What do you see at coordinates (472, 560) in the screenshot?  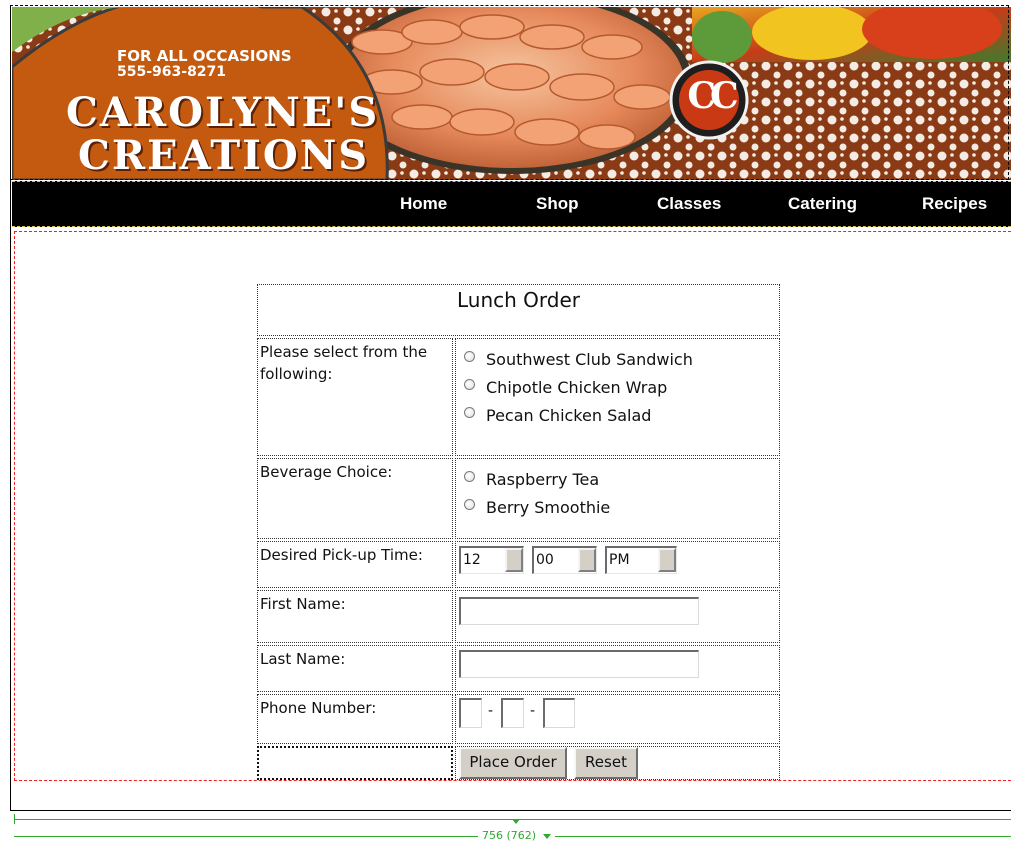 I see `pickup-hour-value: 12` at bounding box center [472, 560].